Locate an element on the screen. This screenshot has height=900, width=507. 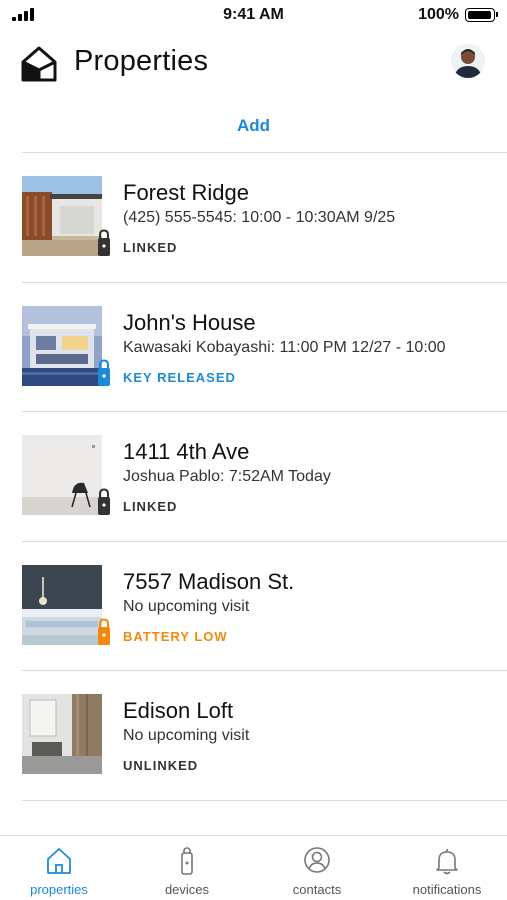
tab-label: devices is located at coordinates (187, 889).